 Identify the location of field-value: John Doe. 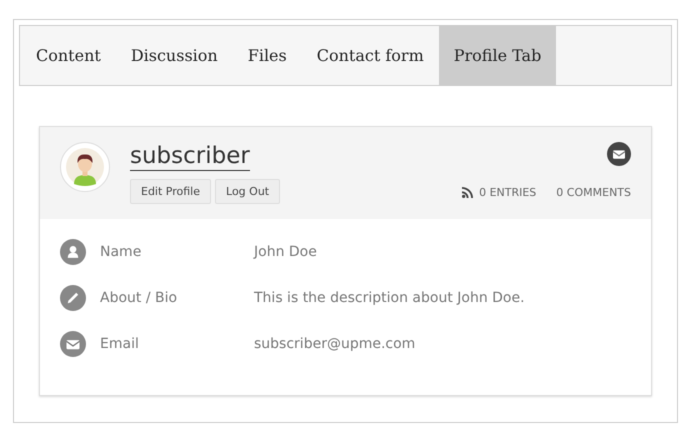
(285, 252).